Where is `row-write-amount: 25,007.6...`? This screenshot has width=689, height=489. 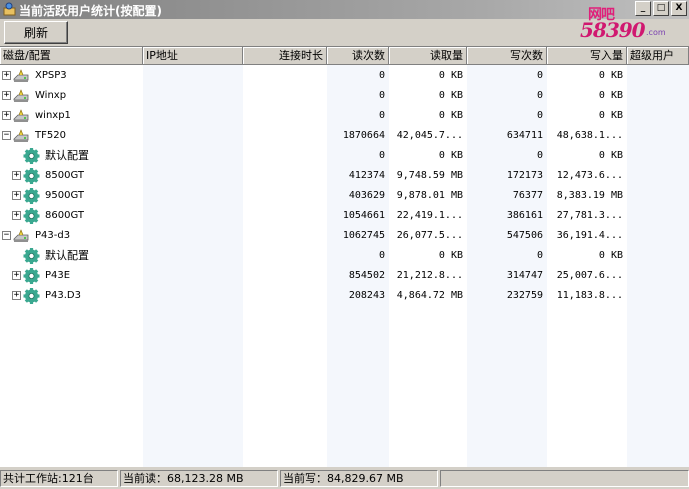 row-write-amount: 25,007.6... is located at coordinates (589, 275).